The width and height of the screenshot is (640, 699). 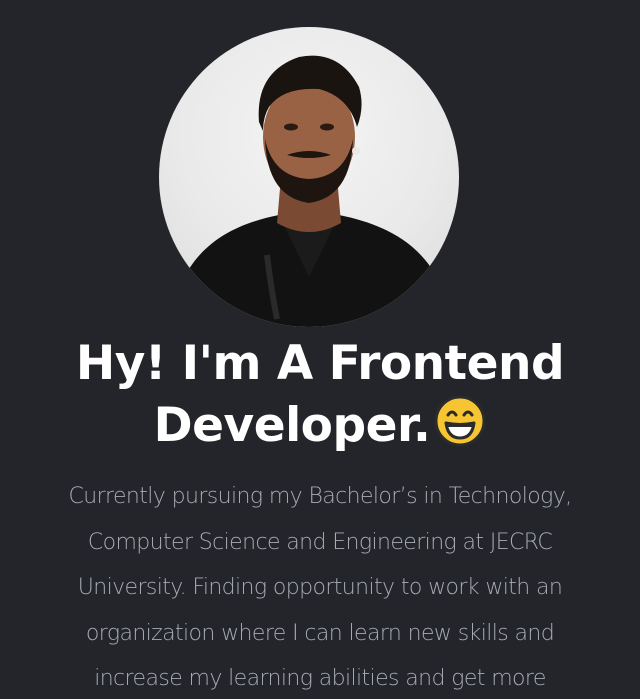 I want to click on grinning-face-emoji-icon, so click(x=460, y=421).